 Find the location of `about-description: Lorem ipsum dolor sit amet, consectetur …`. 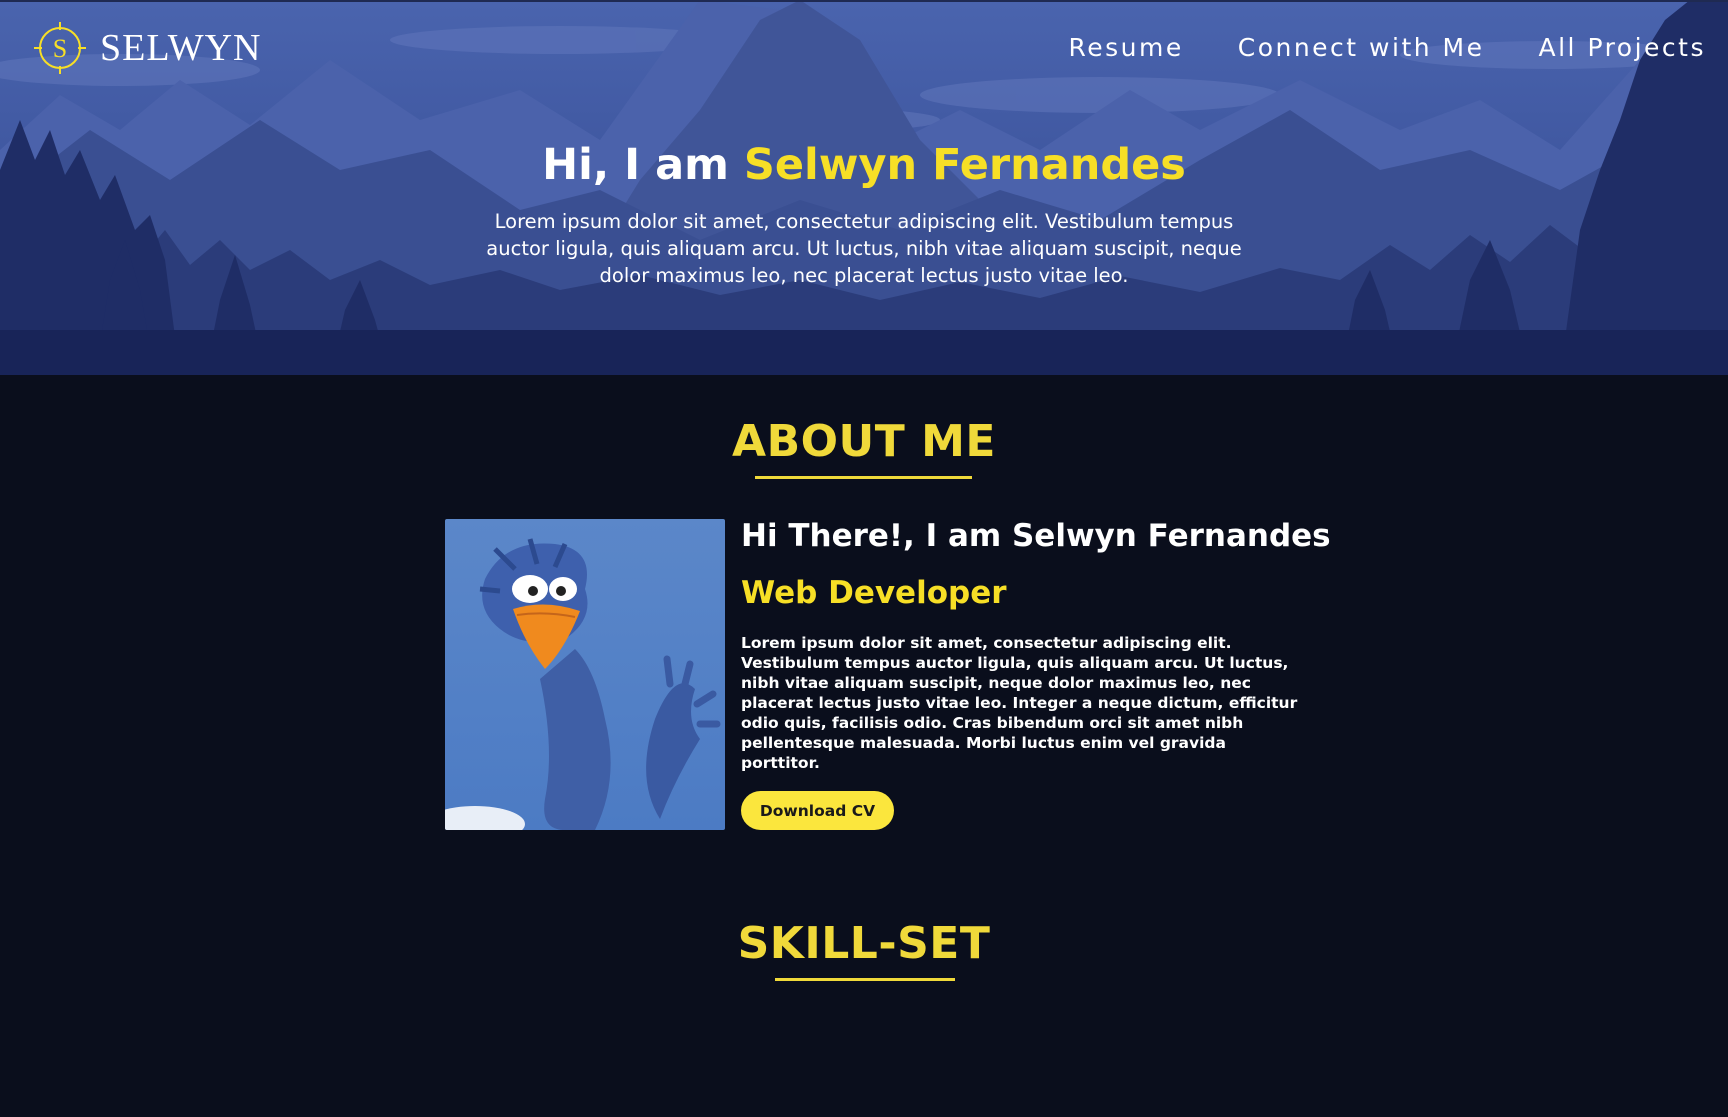

about-description: Lorem ipsum dolor sit amet, consectetur … is located at coordinates (1019, 703).